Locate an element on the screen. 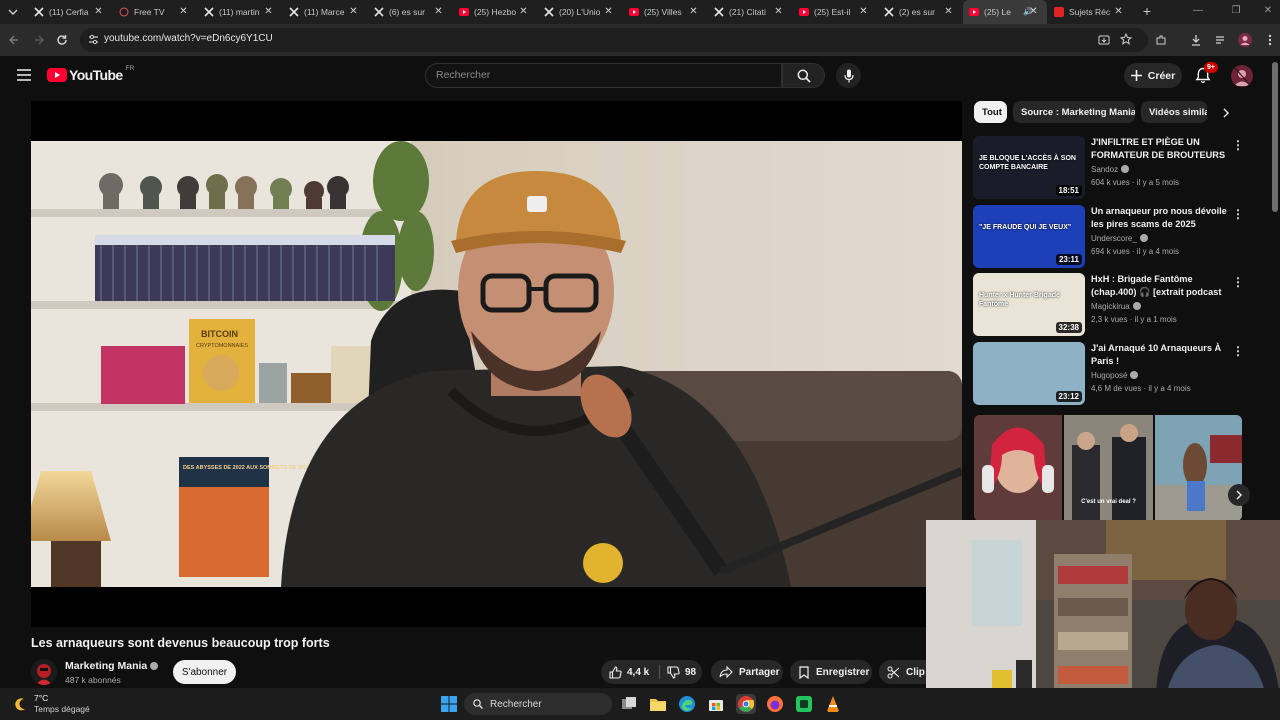 The width and height of the screenshot is (1280, 720). shorts-shelf: C'est un vrai deal ? is located at coordinates (1108, 468).